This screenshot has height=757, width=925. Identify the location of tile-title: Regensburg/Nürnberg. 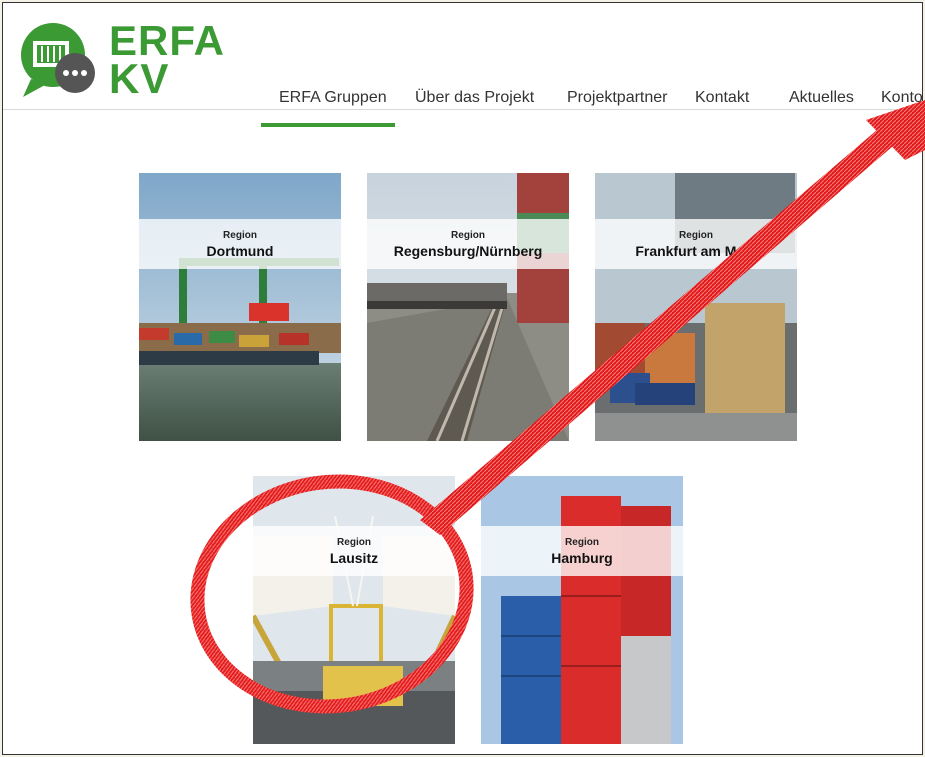
(468, 251).